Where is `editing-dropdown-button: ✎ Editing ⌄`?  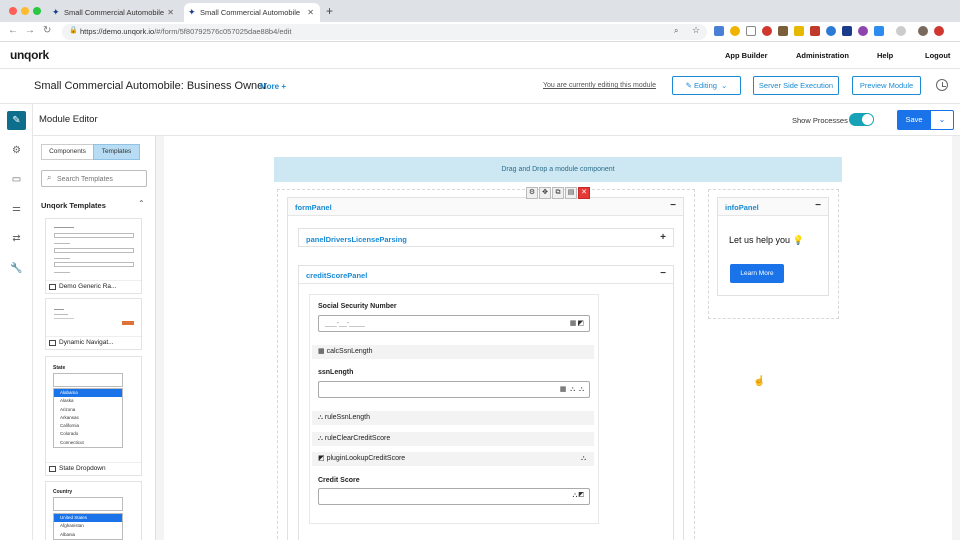
editing-dropdown-button: ✎ Editing ⌄ is located at coordinates (706, 85).